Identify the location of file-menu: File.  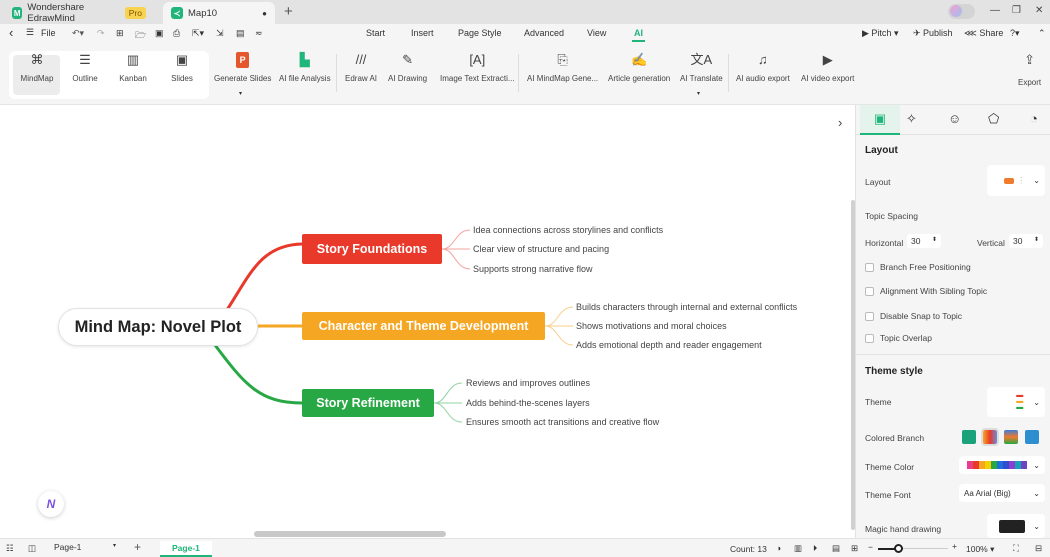
(48, 33).